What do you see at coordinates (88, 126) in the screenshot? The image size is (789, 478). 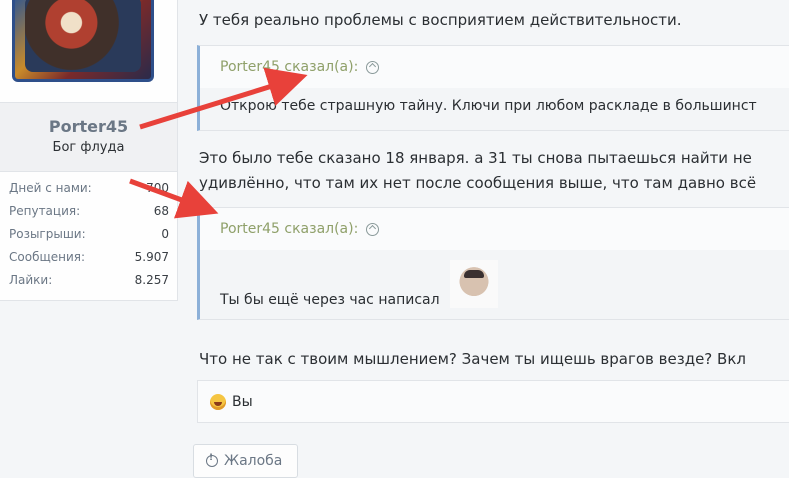 I see `username-link: Porter45` at bounding box center [88, 126].